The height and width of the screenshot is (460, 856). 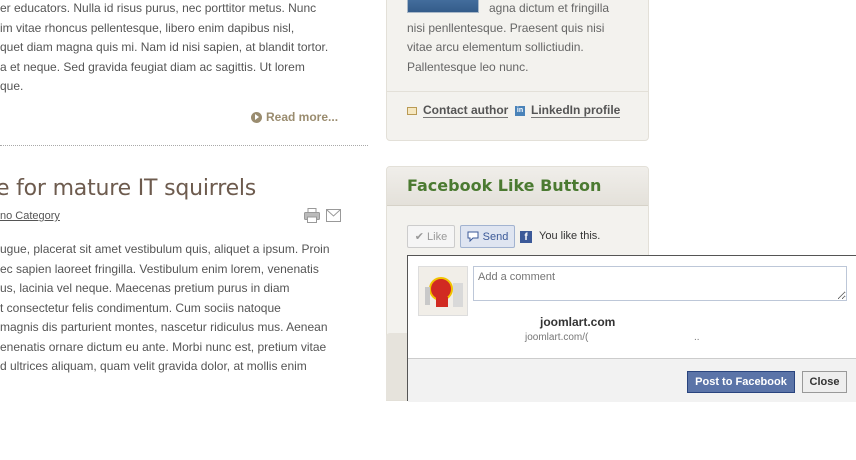 What do you see at coordinates (466, 110) in the screenshot?
I see `contact-author-label: Contact author` at bounding box center [466, 110].